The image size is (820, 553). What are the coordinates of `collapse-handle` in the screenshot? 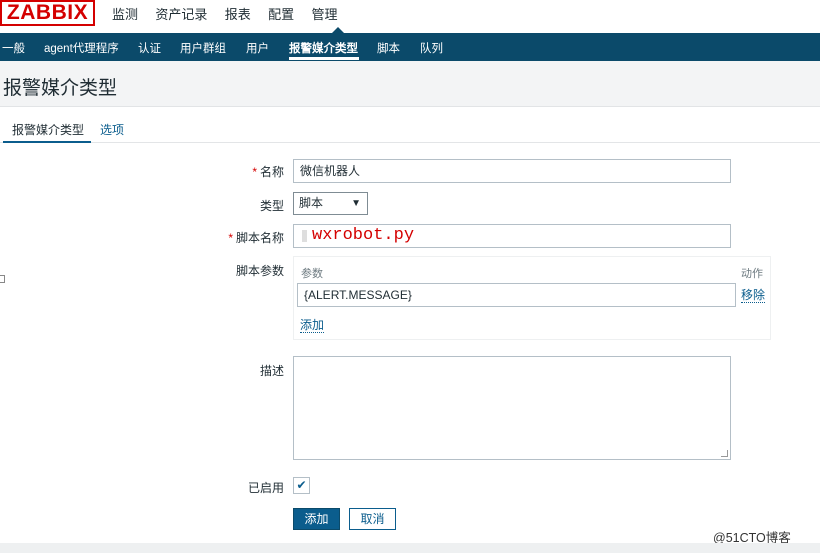 It's located at (2, 279).